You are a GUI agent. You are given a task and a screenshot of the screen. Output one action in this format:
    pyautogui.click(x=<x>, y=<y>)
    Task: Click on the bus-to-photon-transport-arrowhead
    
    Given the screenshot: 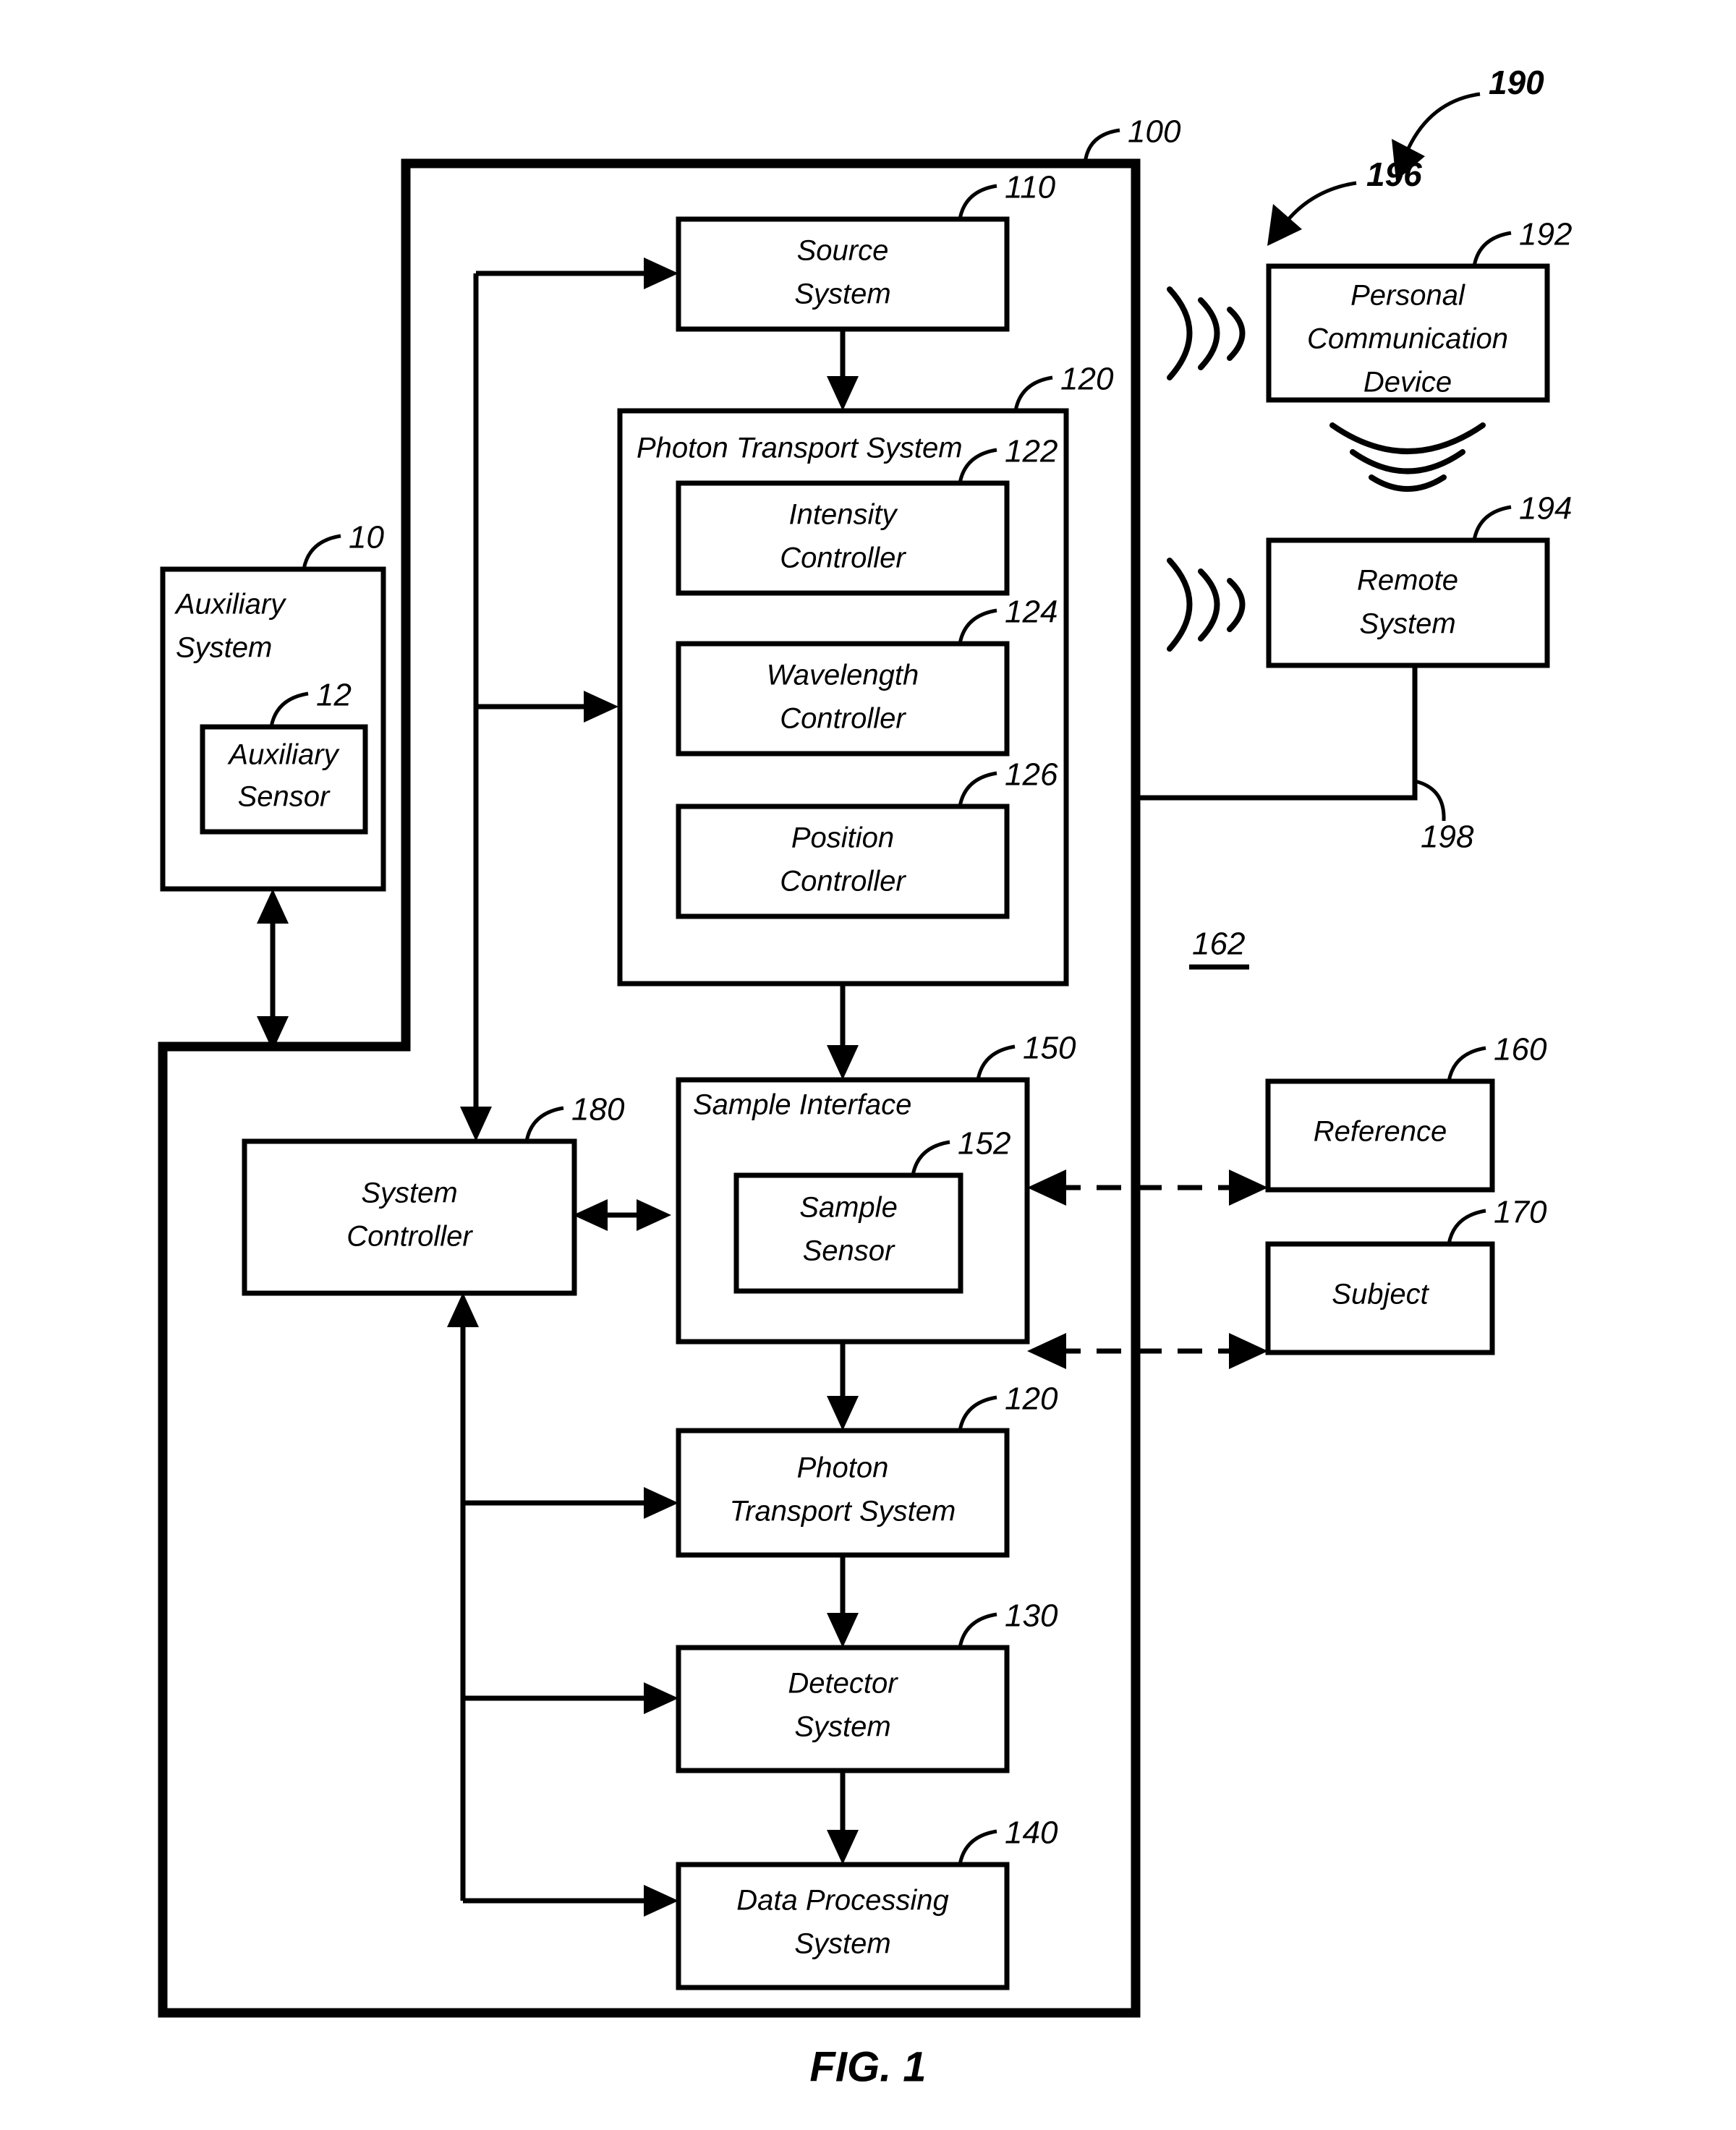 What is the action you would take?
    pyautogui.click(x=601, y=707)
    